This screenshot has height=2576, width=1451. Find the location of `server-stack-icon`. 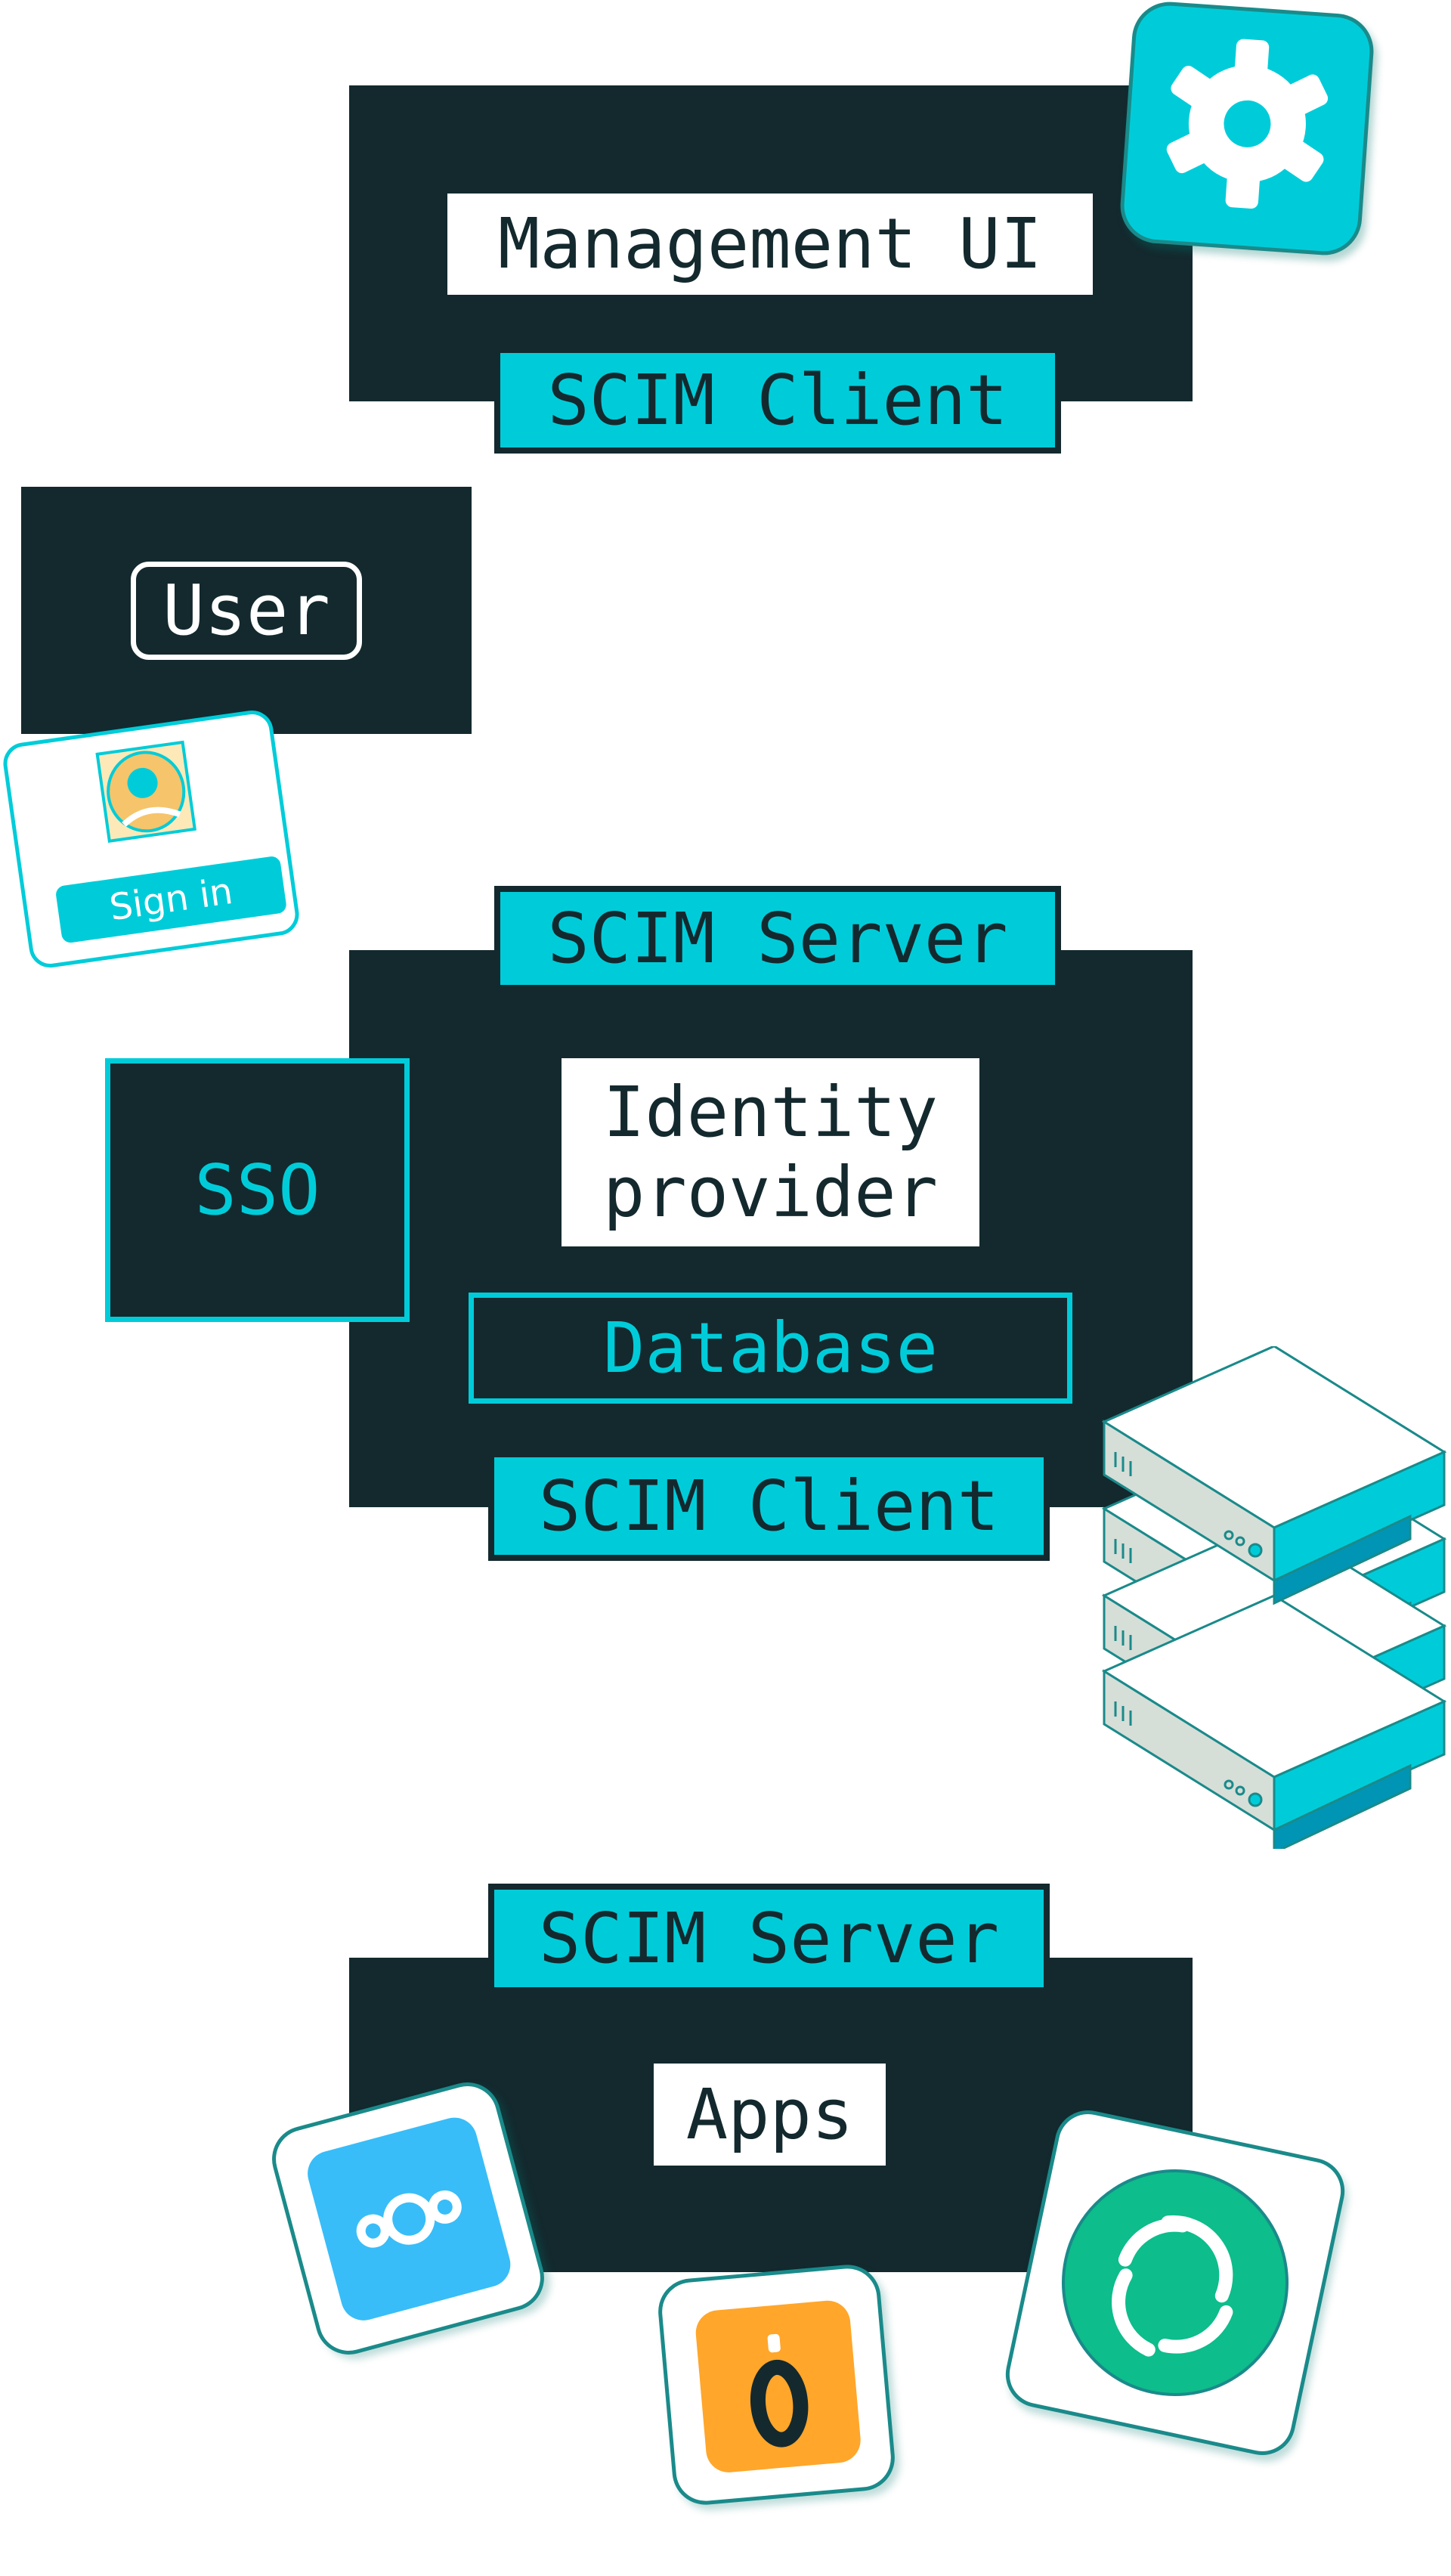

server-stack-icon is located at coordinates (1274, 1597).